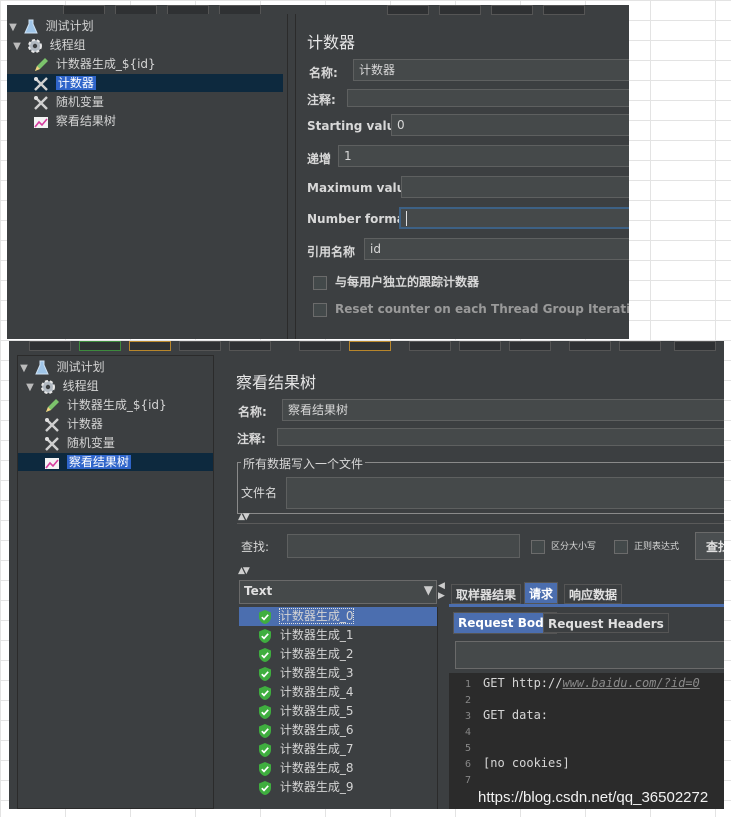 The height and width of the screenshot is (817, 731). Describe the element at coordinates (467, 700) in the screenshot. I see `code-line: 2` at that location.